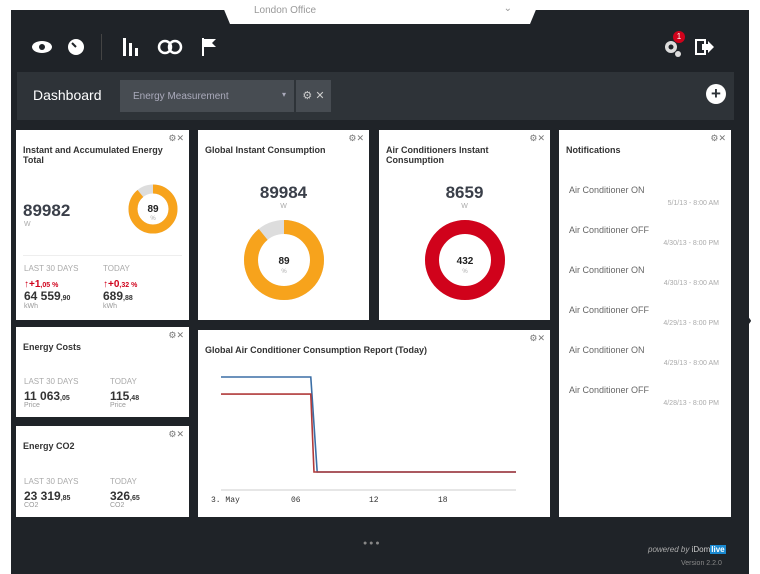  Describe the element at coordinates (47, 210) in the screenshot. I see `instant-value: 89982` at that location.